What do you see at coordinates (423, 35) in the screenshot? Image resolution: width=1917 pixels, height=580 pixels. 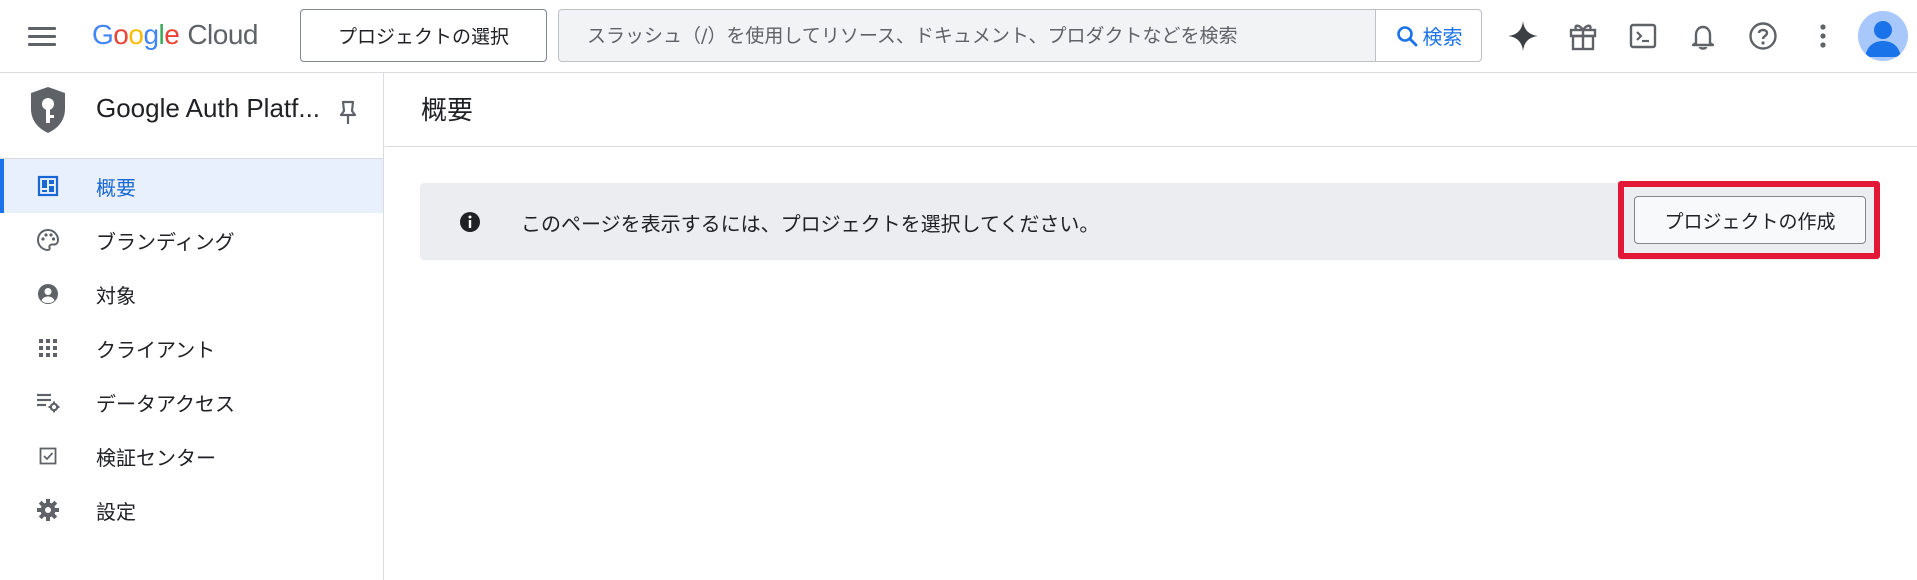 I see `project-selector-button: プロジェクトの選択` at bounding box center [423, 35].